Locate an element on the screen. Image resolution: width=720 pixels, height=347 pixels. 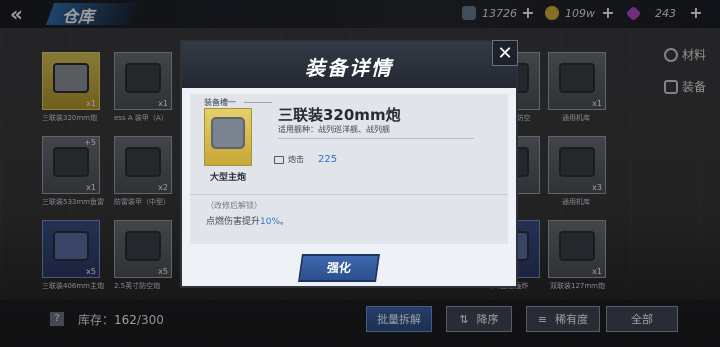
bonus-value: 10% is located at coordinates (270, 222).